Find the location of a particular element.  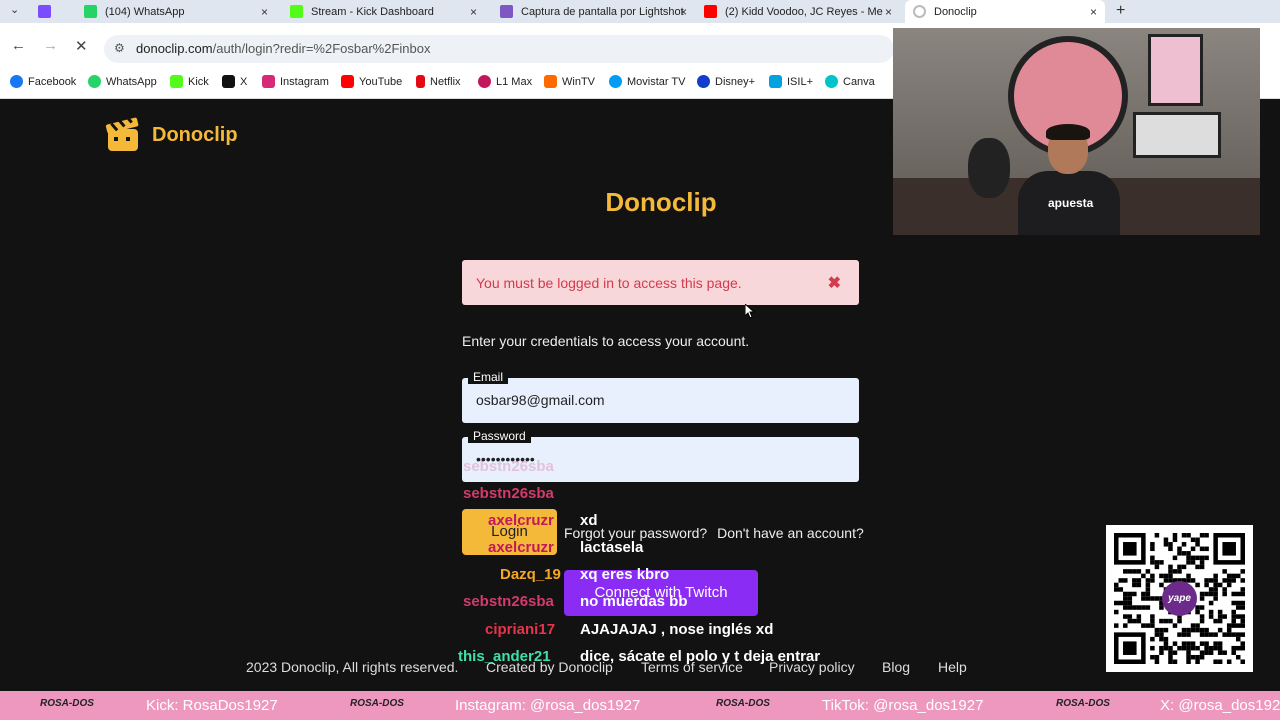

tab-search-chevron-icon: ⌄ is located at coordinates (14, 9).